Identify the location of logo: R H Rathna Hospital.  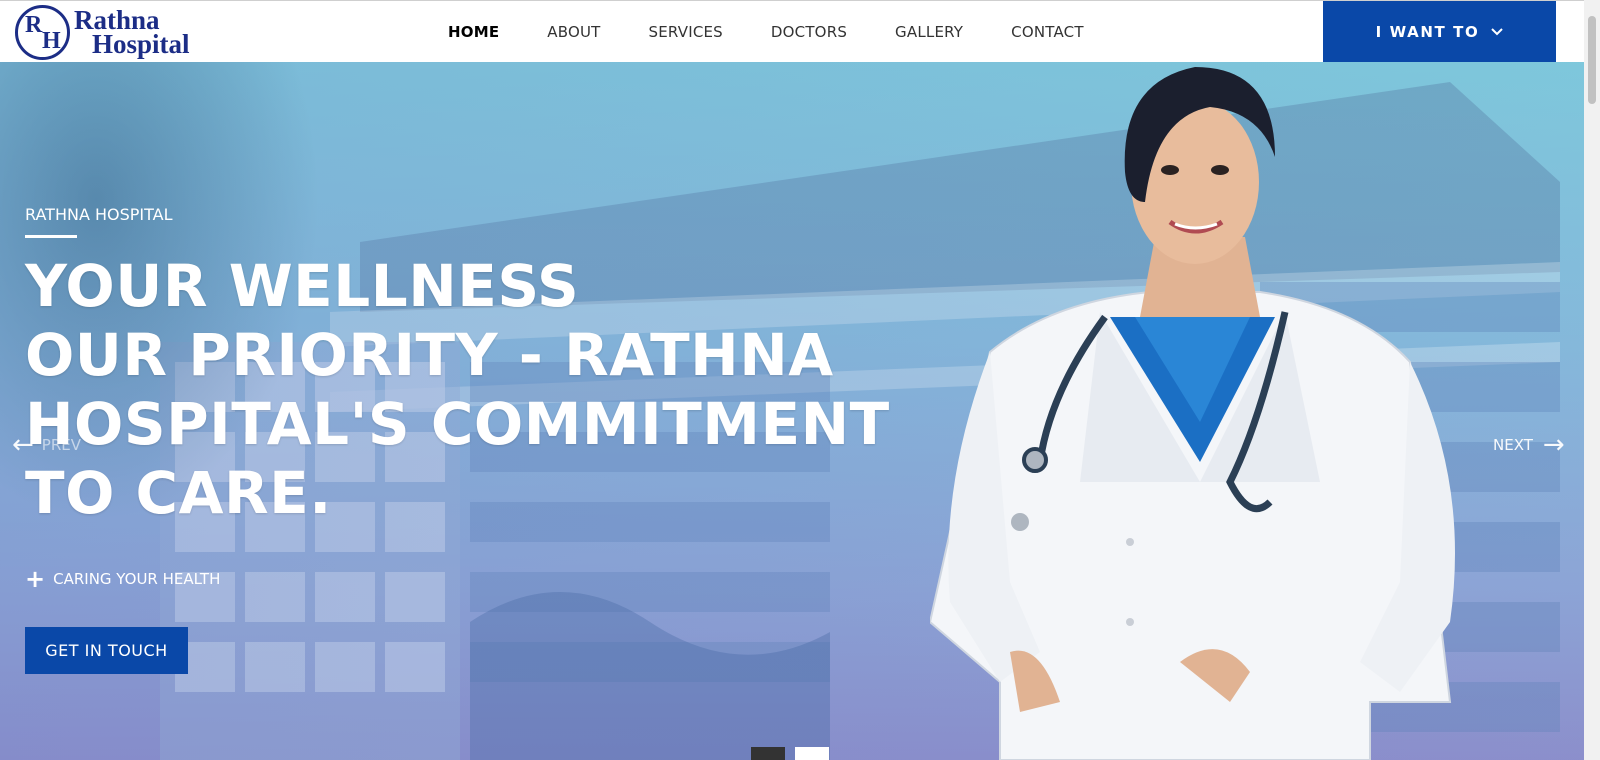
(102, 32).